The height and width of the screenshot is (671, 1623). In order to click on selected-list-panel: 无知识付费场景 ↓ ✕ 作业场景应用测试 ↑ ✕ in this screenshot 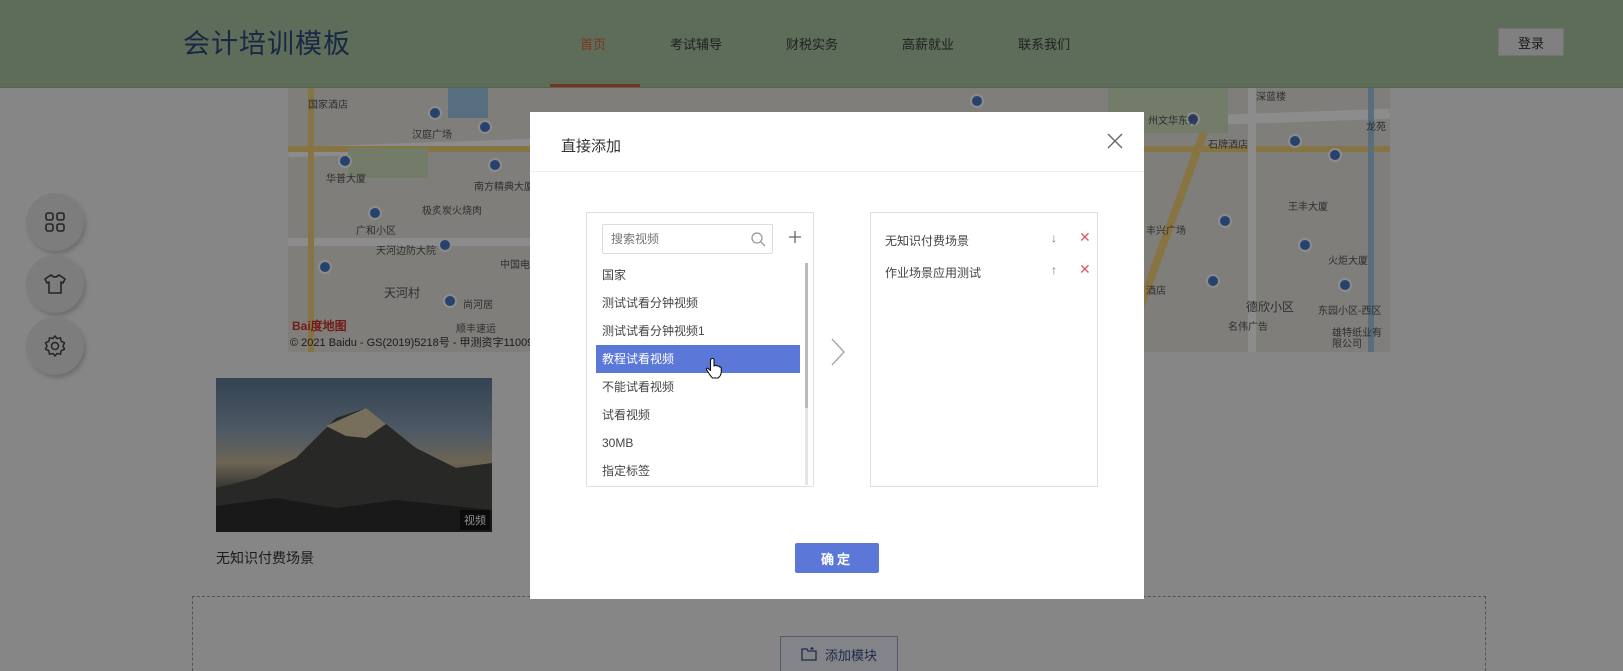, I will do `click(984, 349)`.